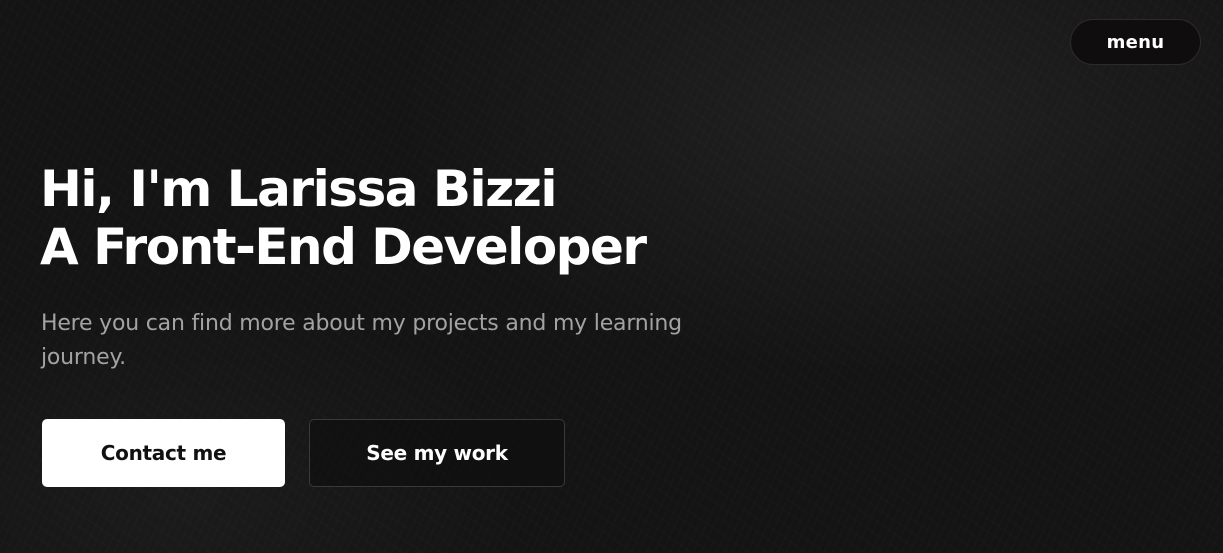 This screenshot has height=553, width=1223. I want to click on contact-me-button: Contact me, so click(163, 453).